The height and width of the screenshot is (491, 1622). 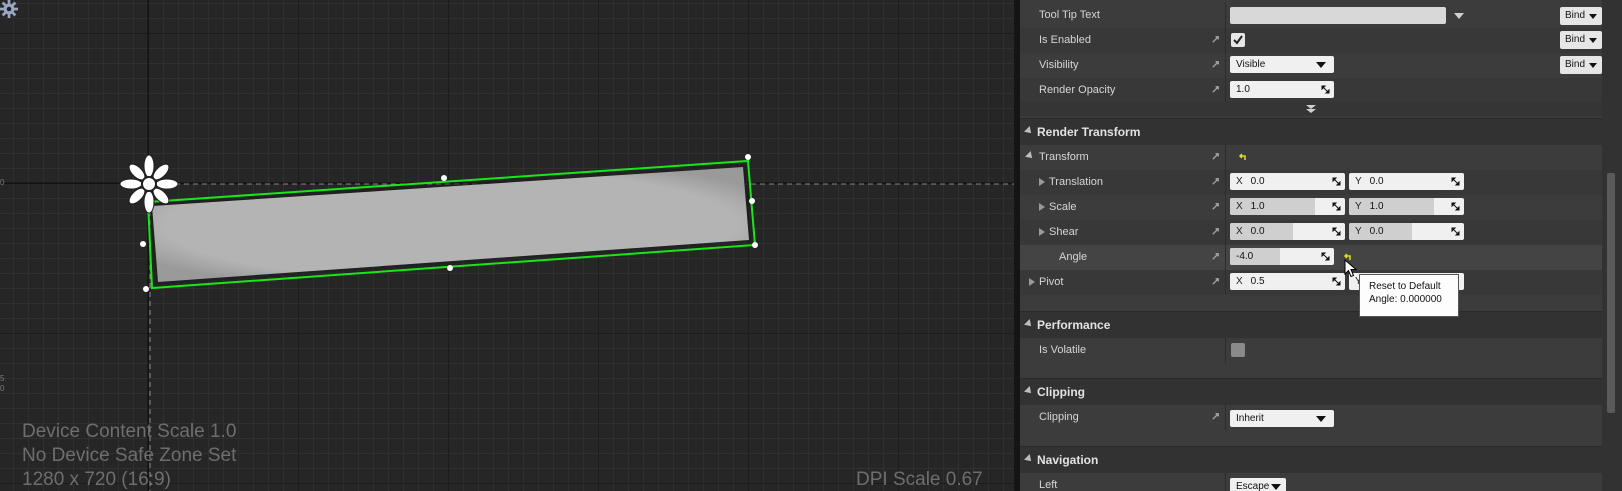 What do you see at coordinates (1282, 89) in the screenshot?
I see `render-opacity-input: 1.0` at bounding box center [1282, 89].